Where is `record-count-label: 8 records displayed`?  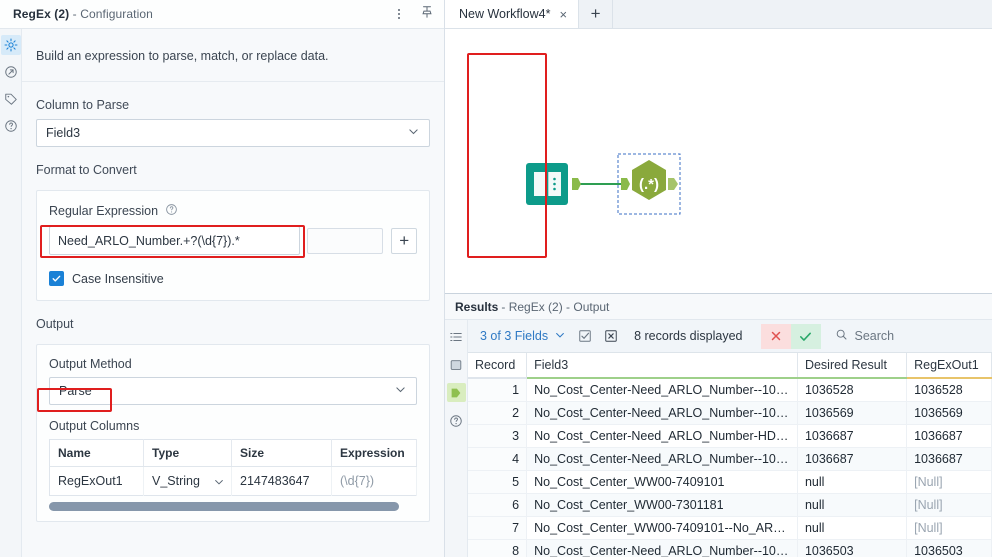 record-count-label: 8 records displayed is located at coordinates (688, 336).